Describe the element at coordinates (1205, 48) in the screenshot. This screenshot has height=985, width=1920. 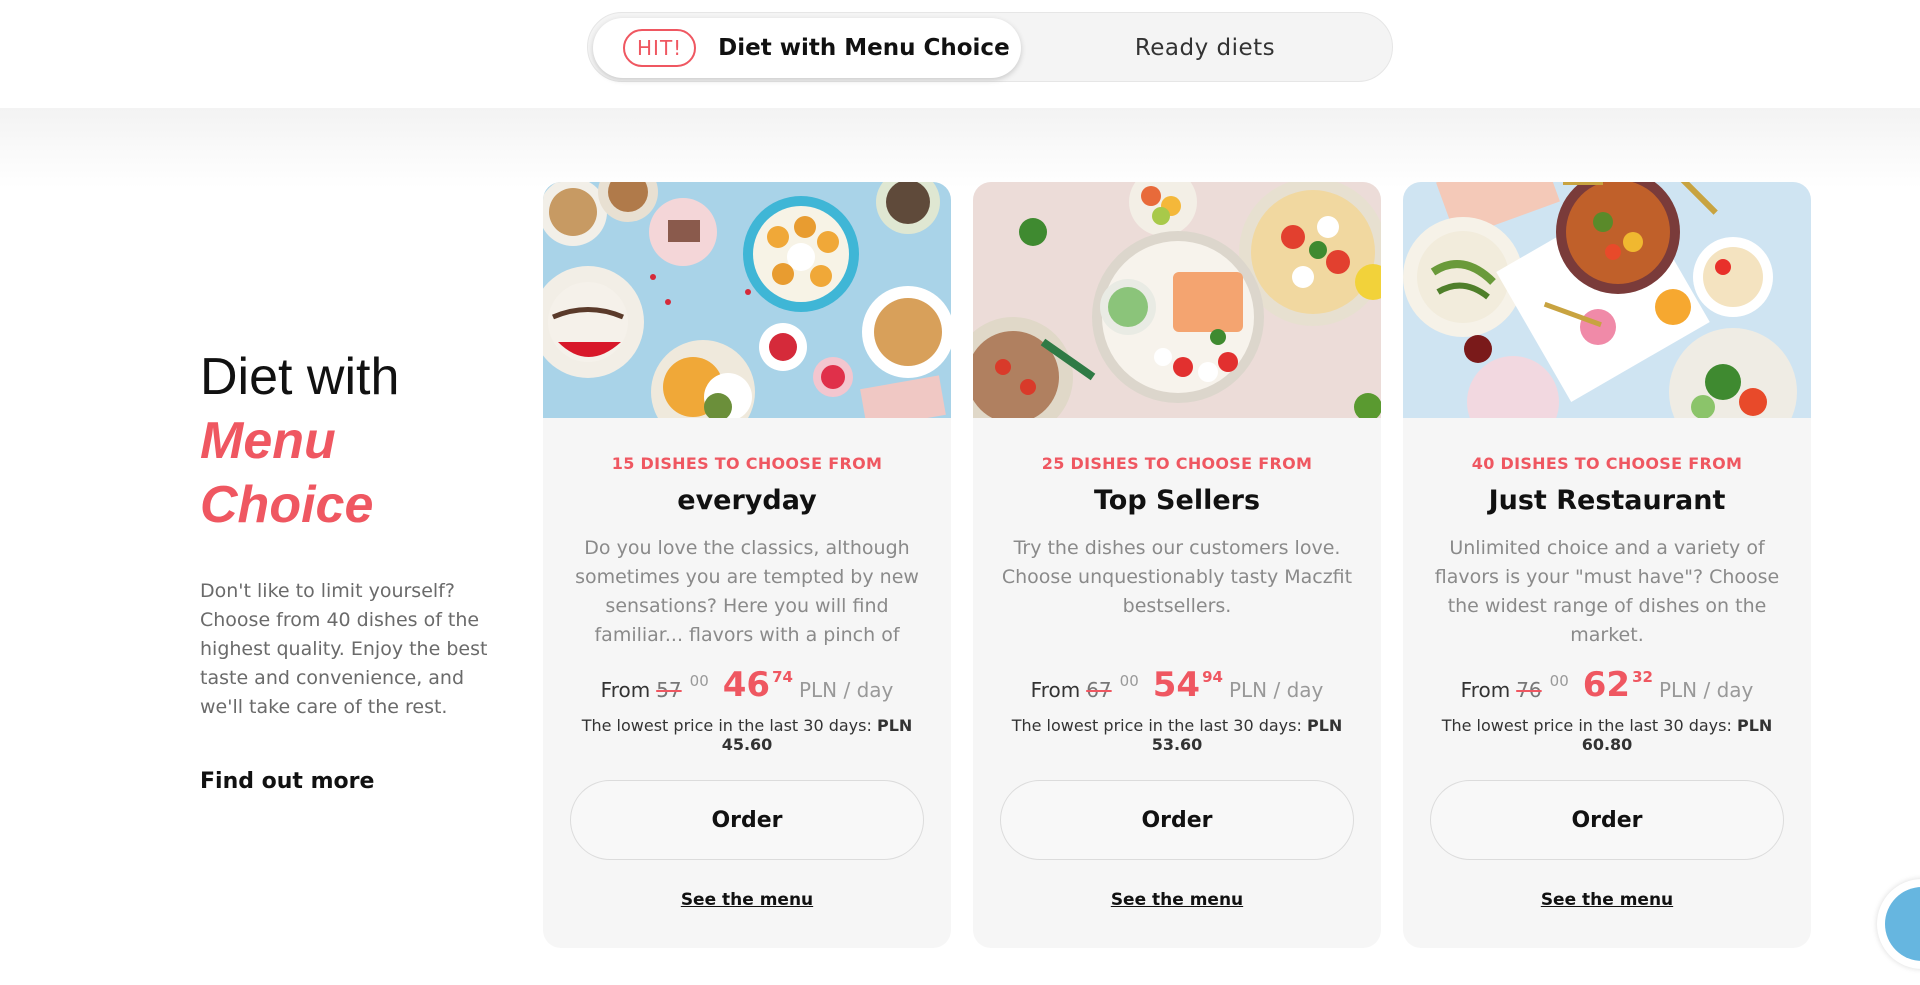
I see `tab-ready-diets: Ready diets` at that location.